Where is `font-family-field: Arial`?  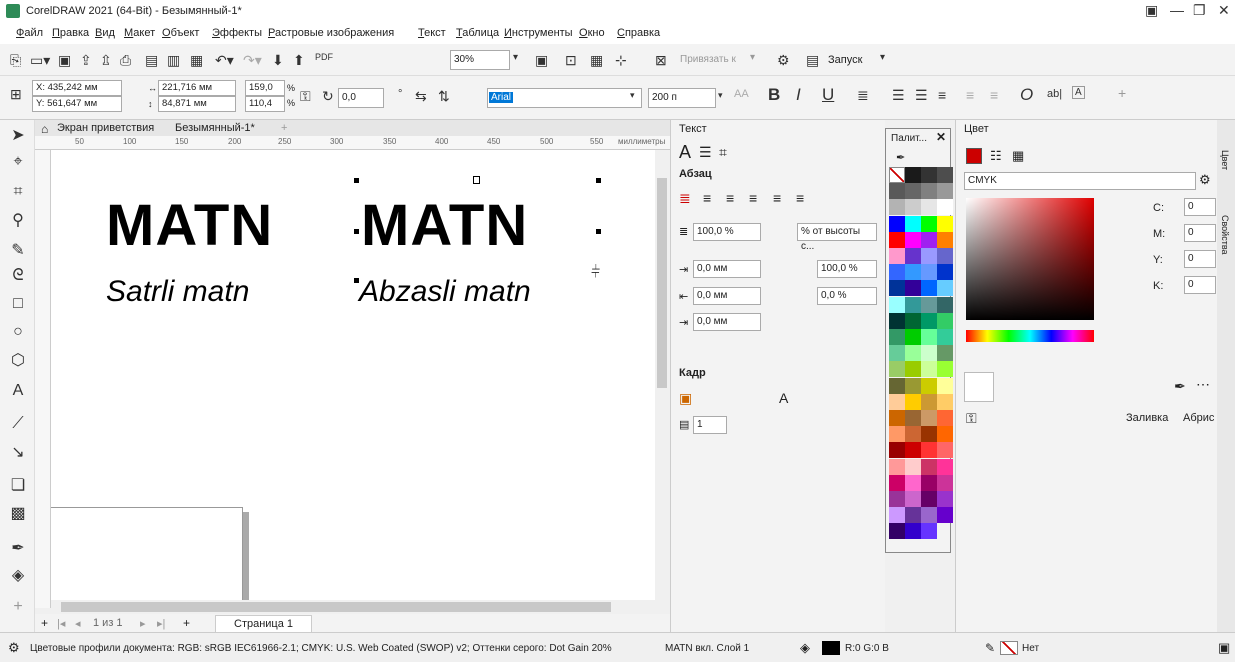 font-family-field: Arial is located at coordinates (564, 98).